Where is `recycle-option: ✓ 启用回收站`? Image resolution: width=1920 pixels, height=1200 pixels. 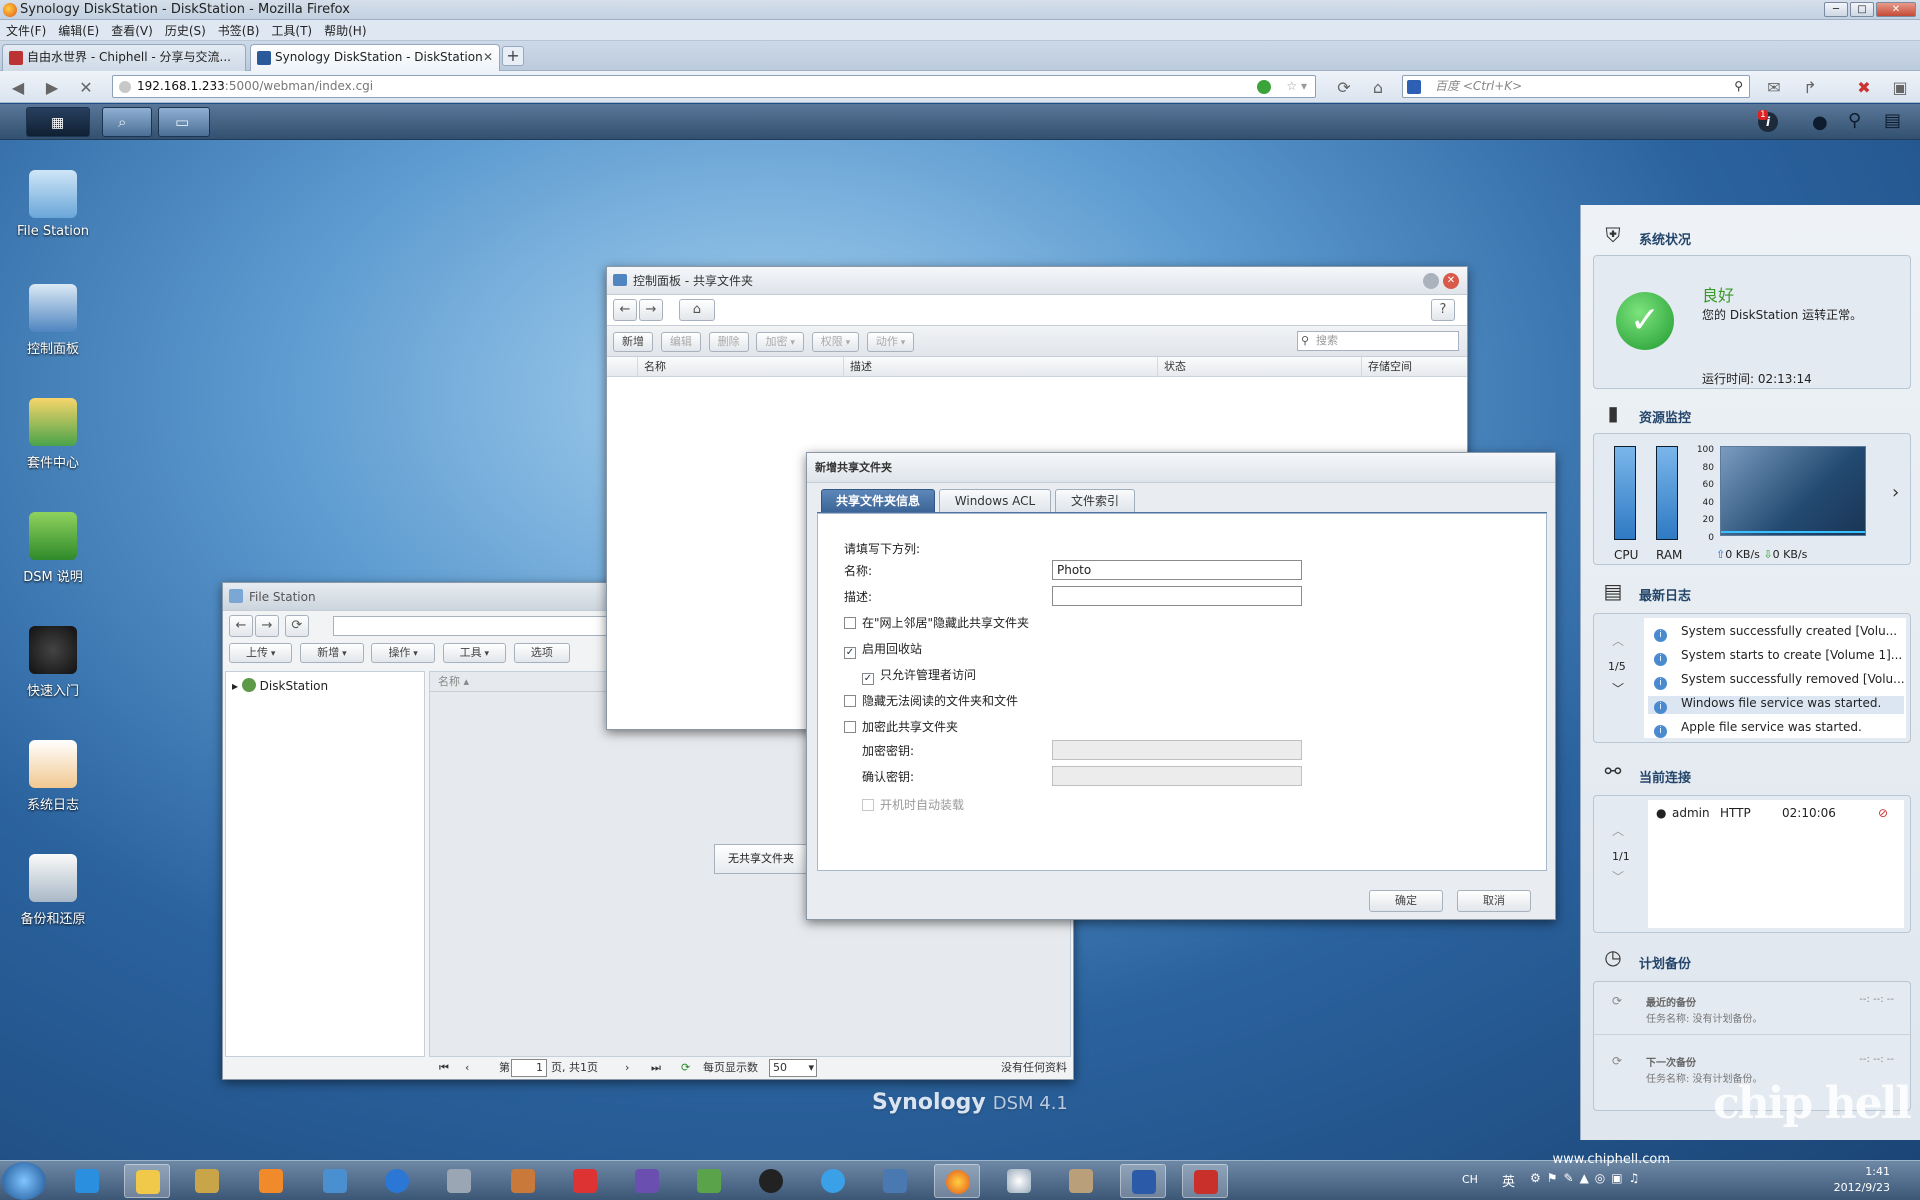
recycle-option: ✓ 启用回收站 is located at coordinates (883, 649).